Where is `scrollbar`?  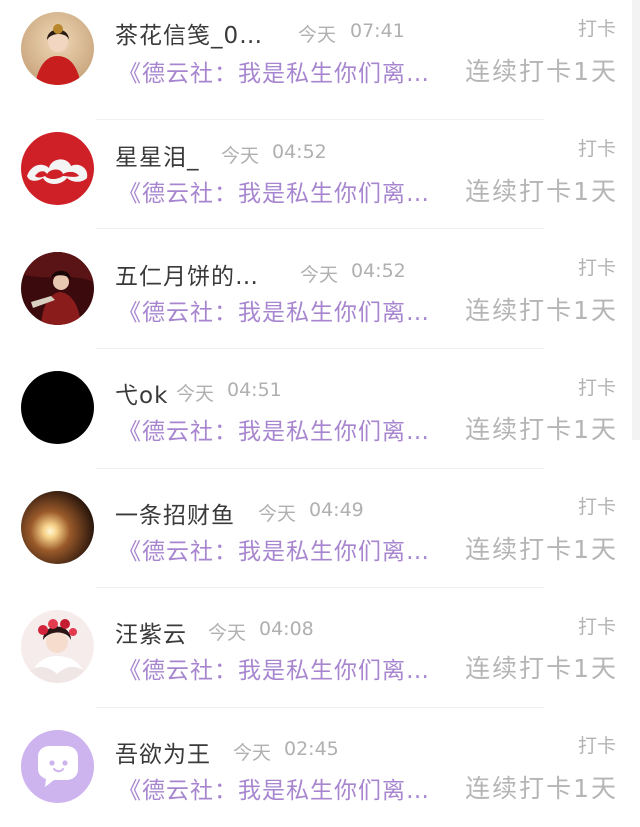 scrollbar is located at coordinates (636, 220).